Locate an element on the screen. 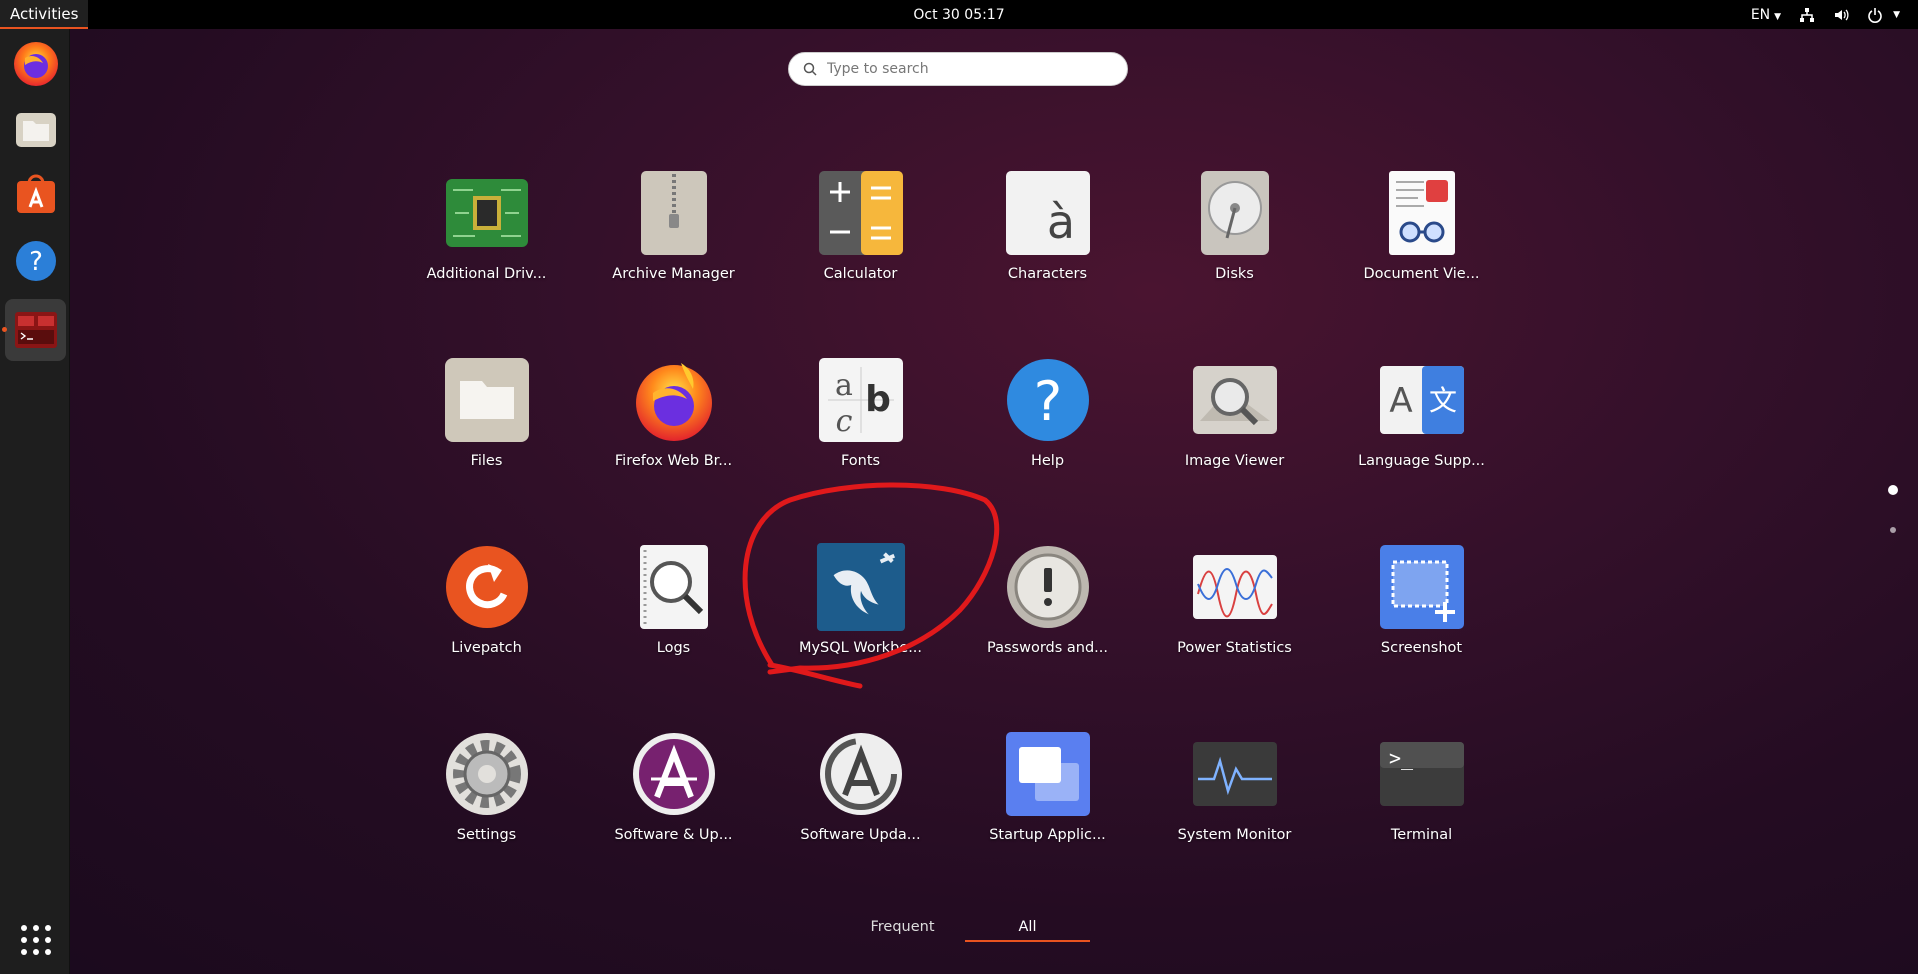 The width and height of the screenshot is (1918, 974). chip-icon is located at coordinates (486, 213).